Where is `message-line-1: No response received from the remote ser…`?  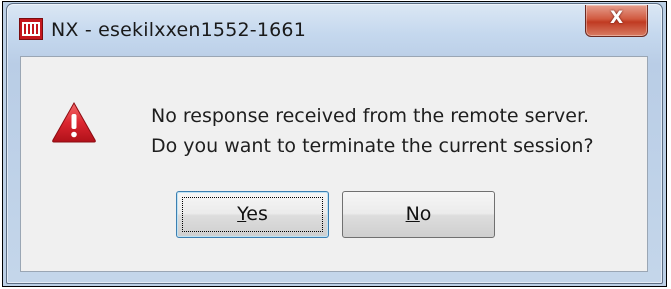 message-line-1: No response received from the remote ser… is located at coordinates (370, 116).